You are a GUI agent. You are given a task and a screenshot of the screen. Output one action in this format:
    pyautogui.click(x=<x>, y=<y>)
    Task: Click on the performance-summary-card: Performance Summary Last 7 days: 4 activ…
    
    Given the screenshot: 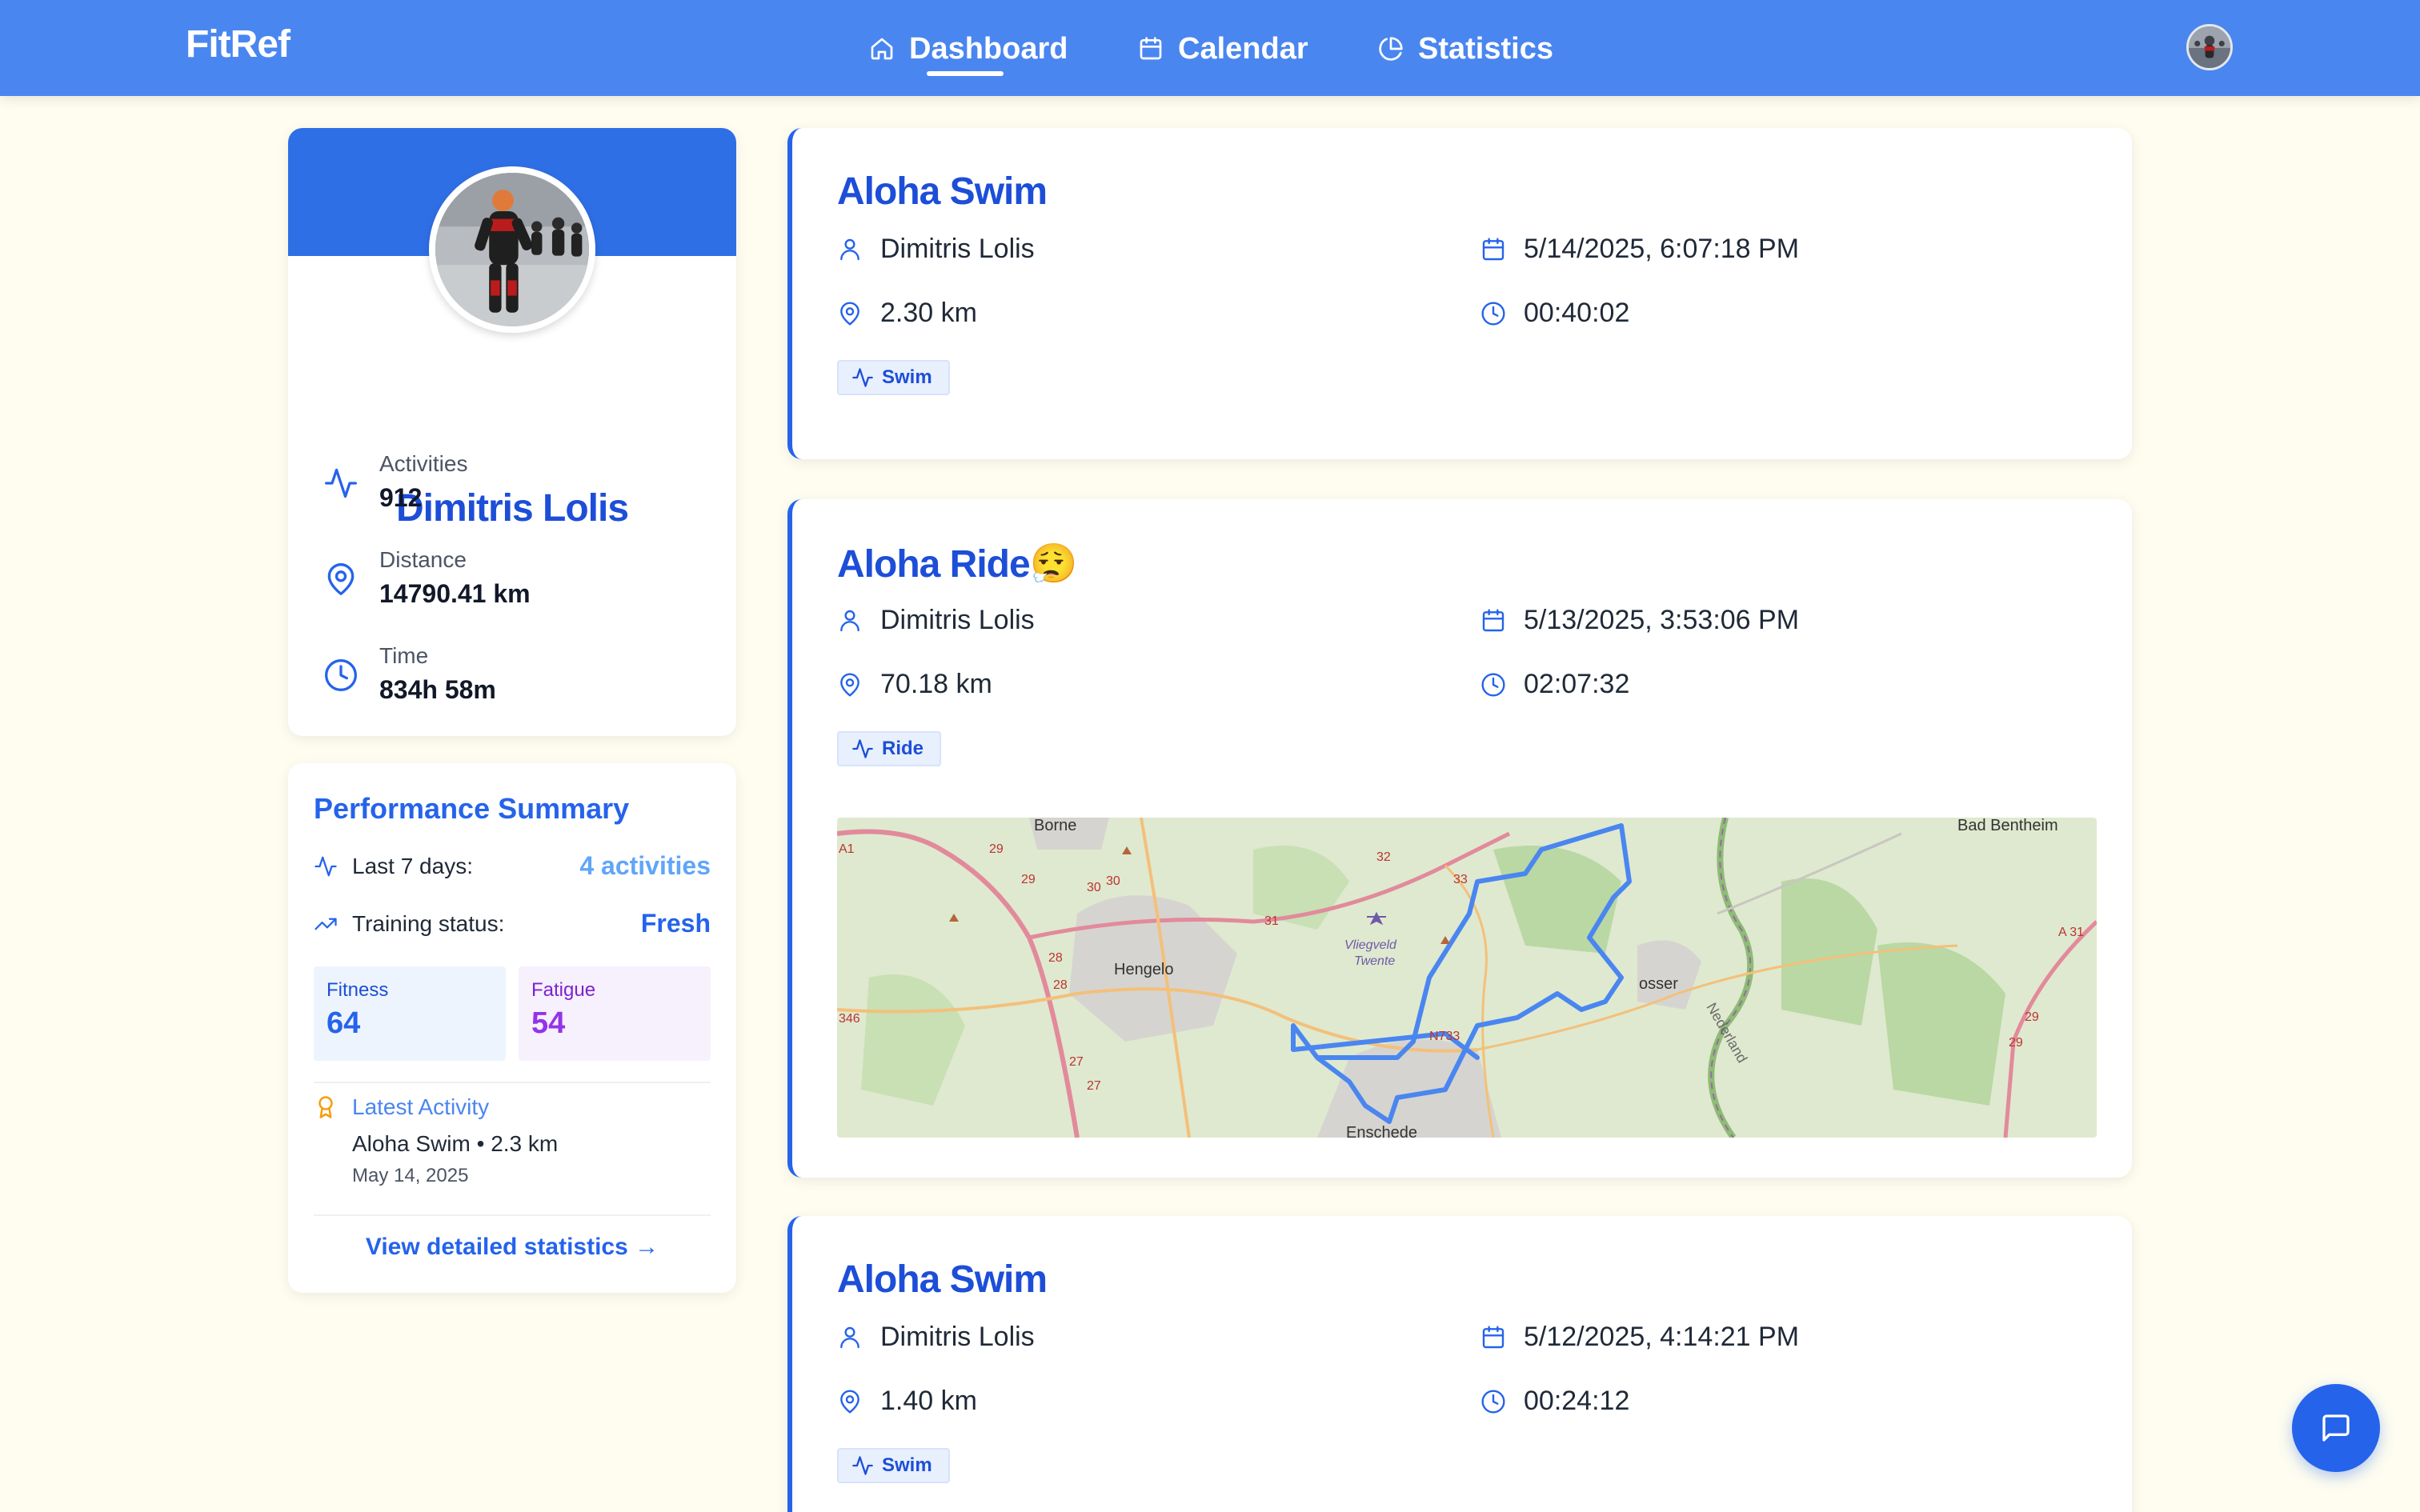 What is the action you would take?
    pyautogui.click(x=512, y=1028)
    